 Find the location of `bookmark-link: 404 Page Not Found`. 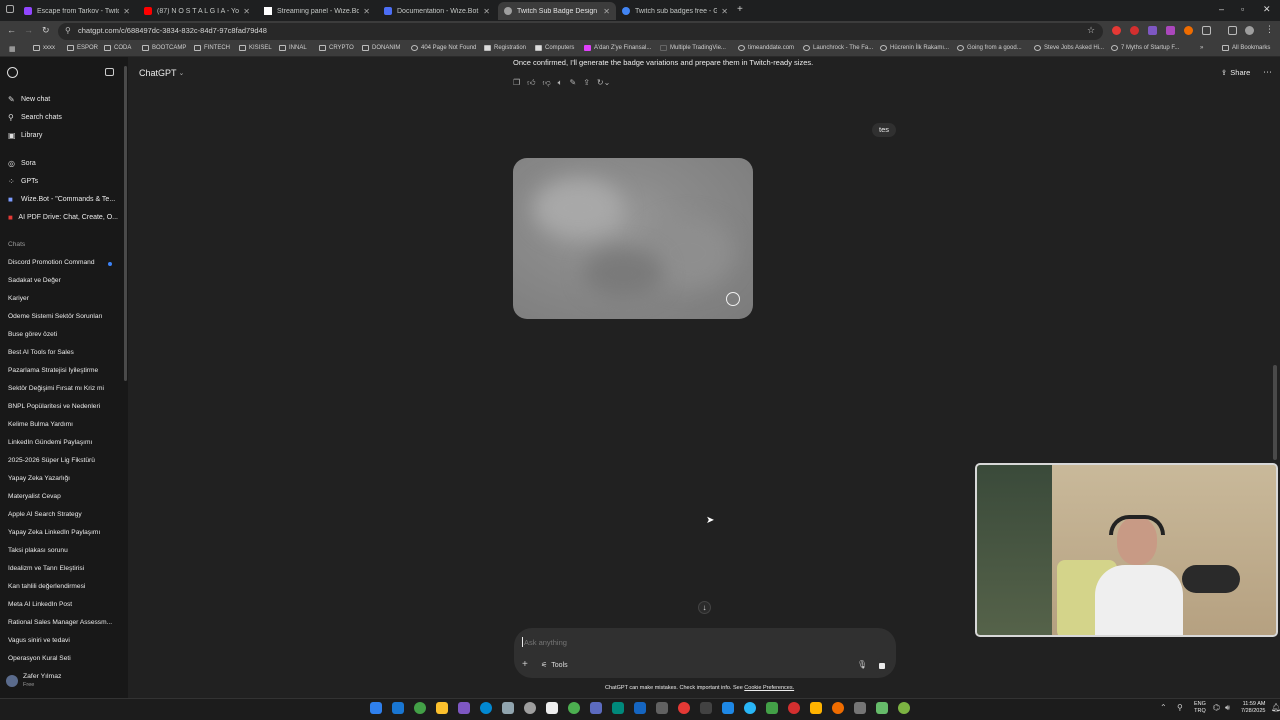

bookmark-link: 404 Page Not Found is located at coordinates (443, 48).